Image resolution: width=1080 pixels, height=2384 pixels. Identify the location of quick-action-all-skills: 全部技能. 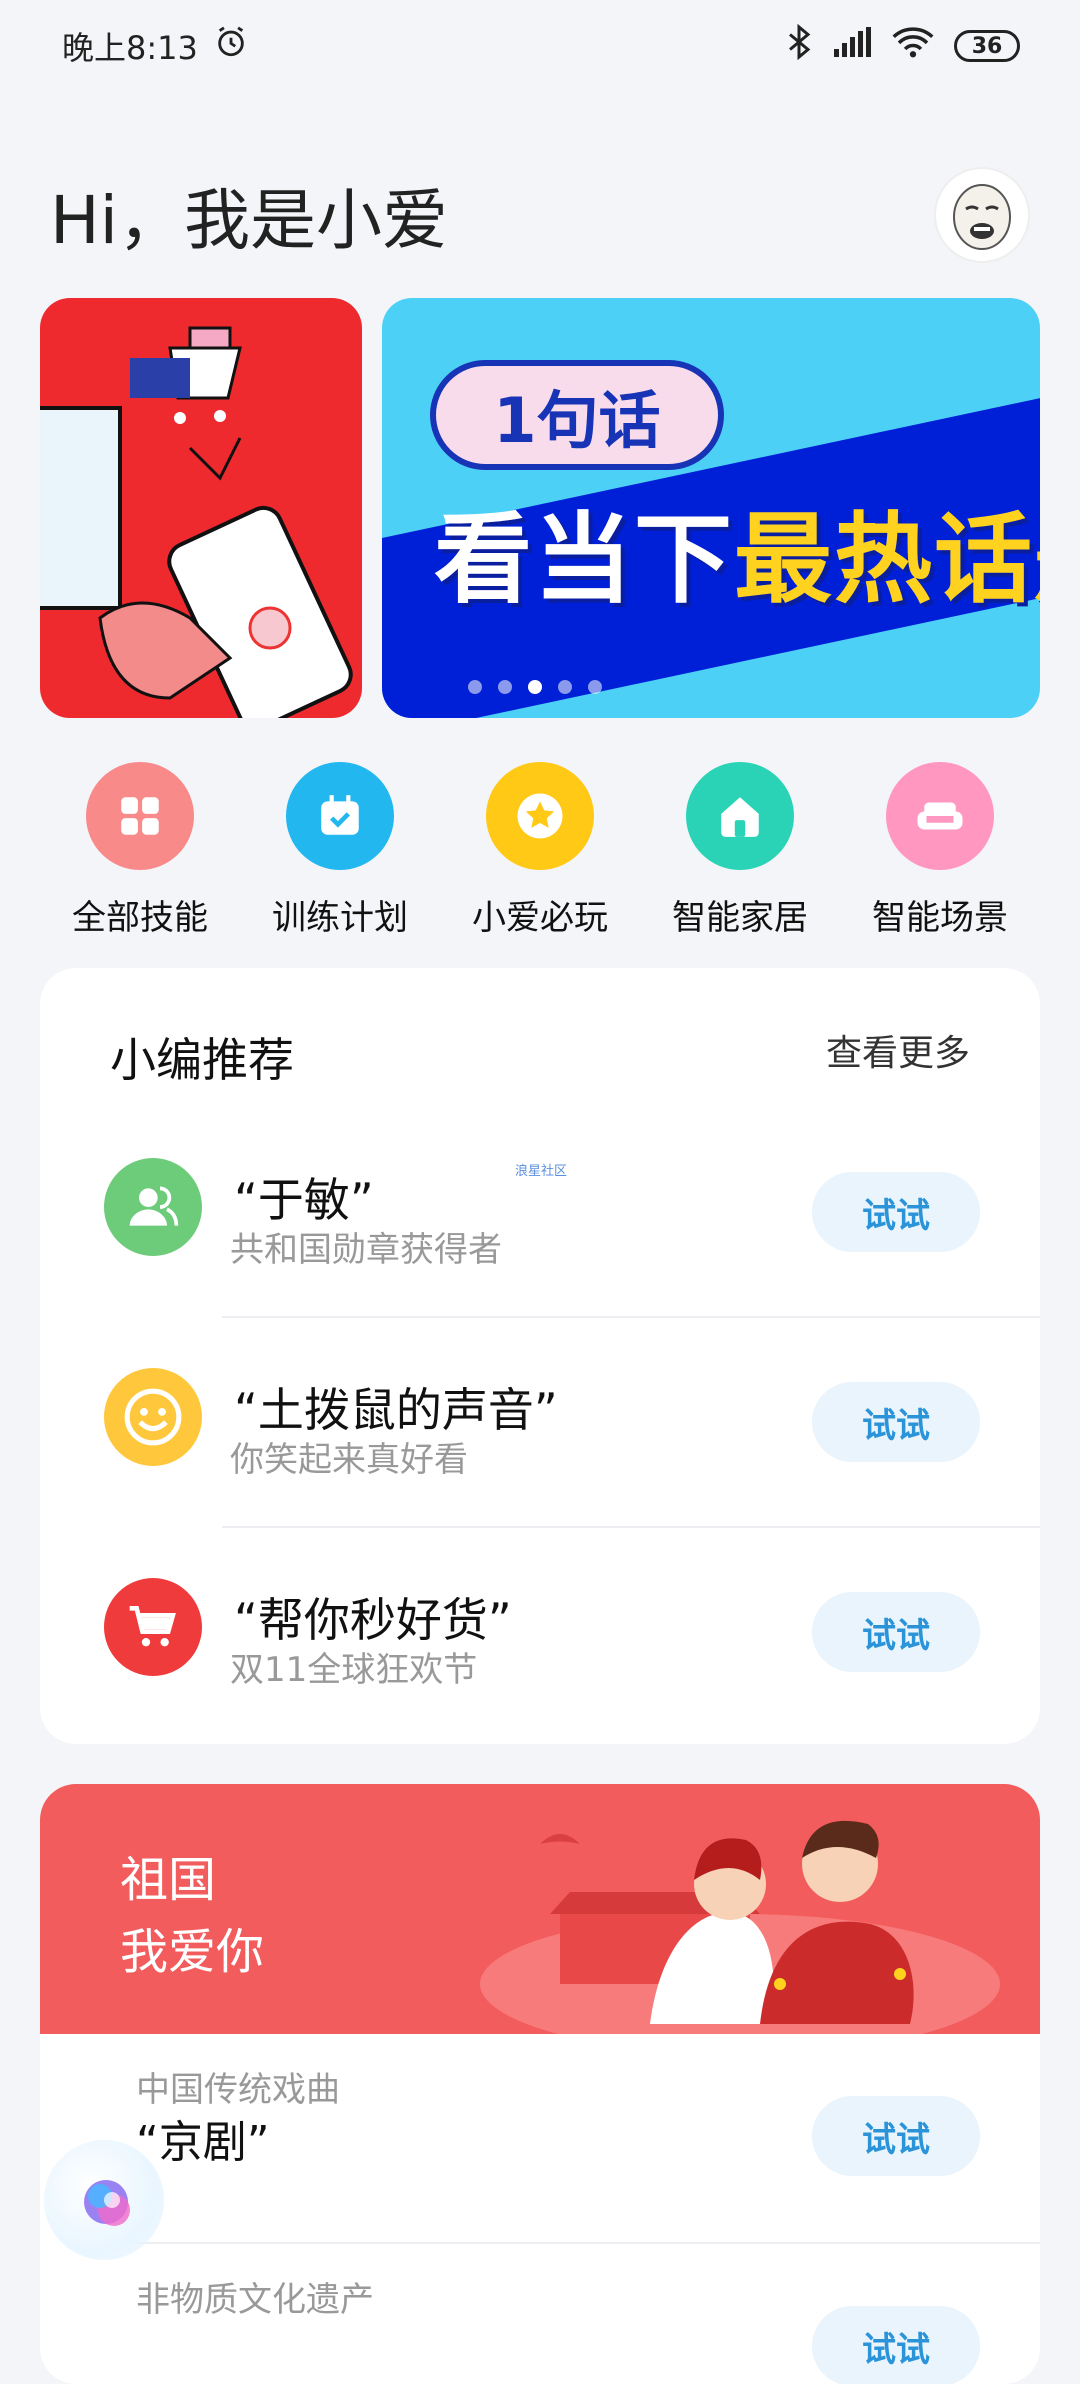
(140, 850).